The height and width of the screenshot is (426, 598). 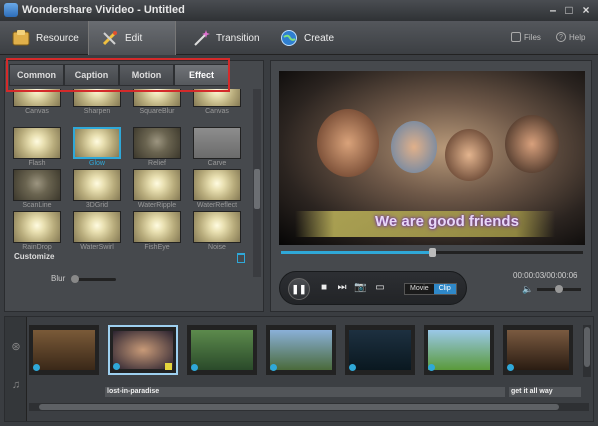 I want to click on files-label: Files, so click(x=532, y=37).